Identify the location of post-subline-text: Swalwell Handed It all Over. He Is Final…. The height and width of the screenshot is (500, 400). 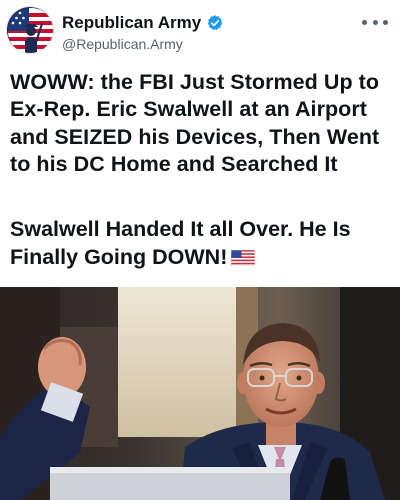
(180, 243).